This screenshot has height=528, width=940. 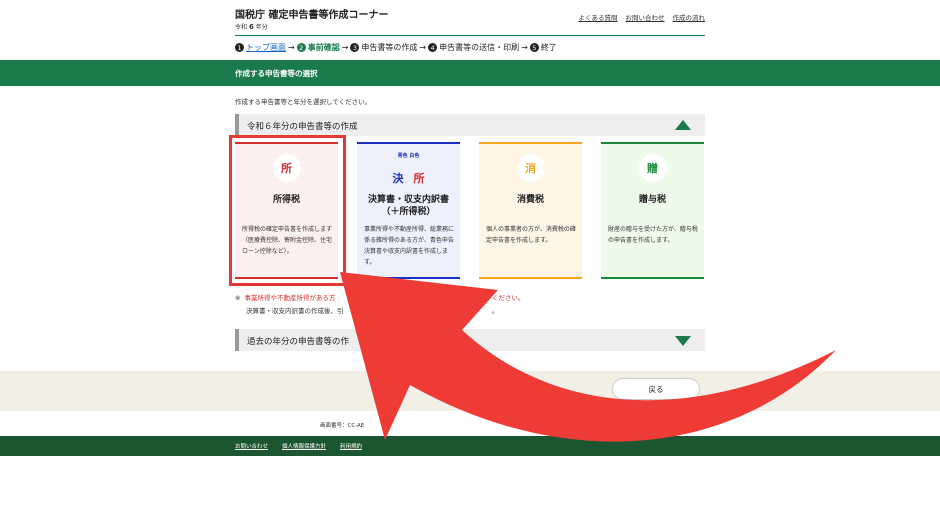 I want to click on note-line-2: 決算書・収支内訳書の作成後、引, so click(x=295, y=311).